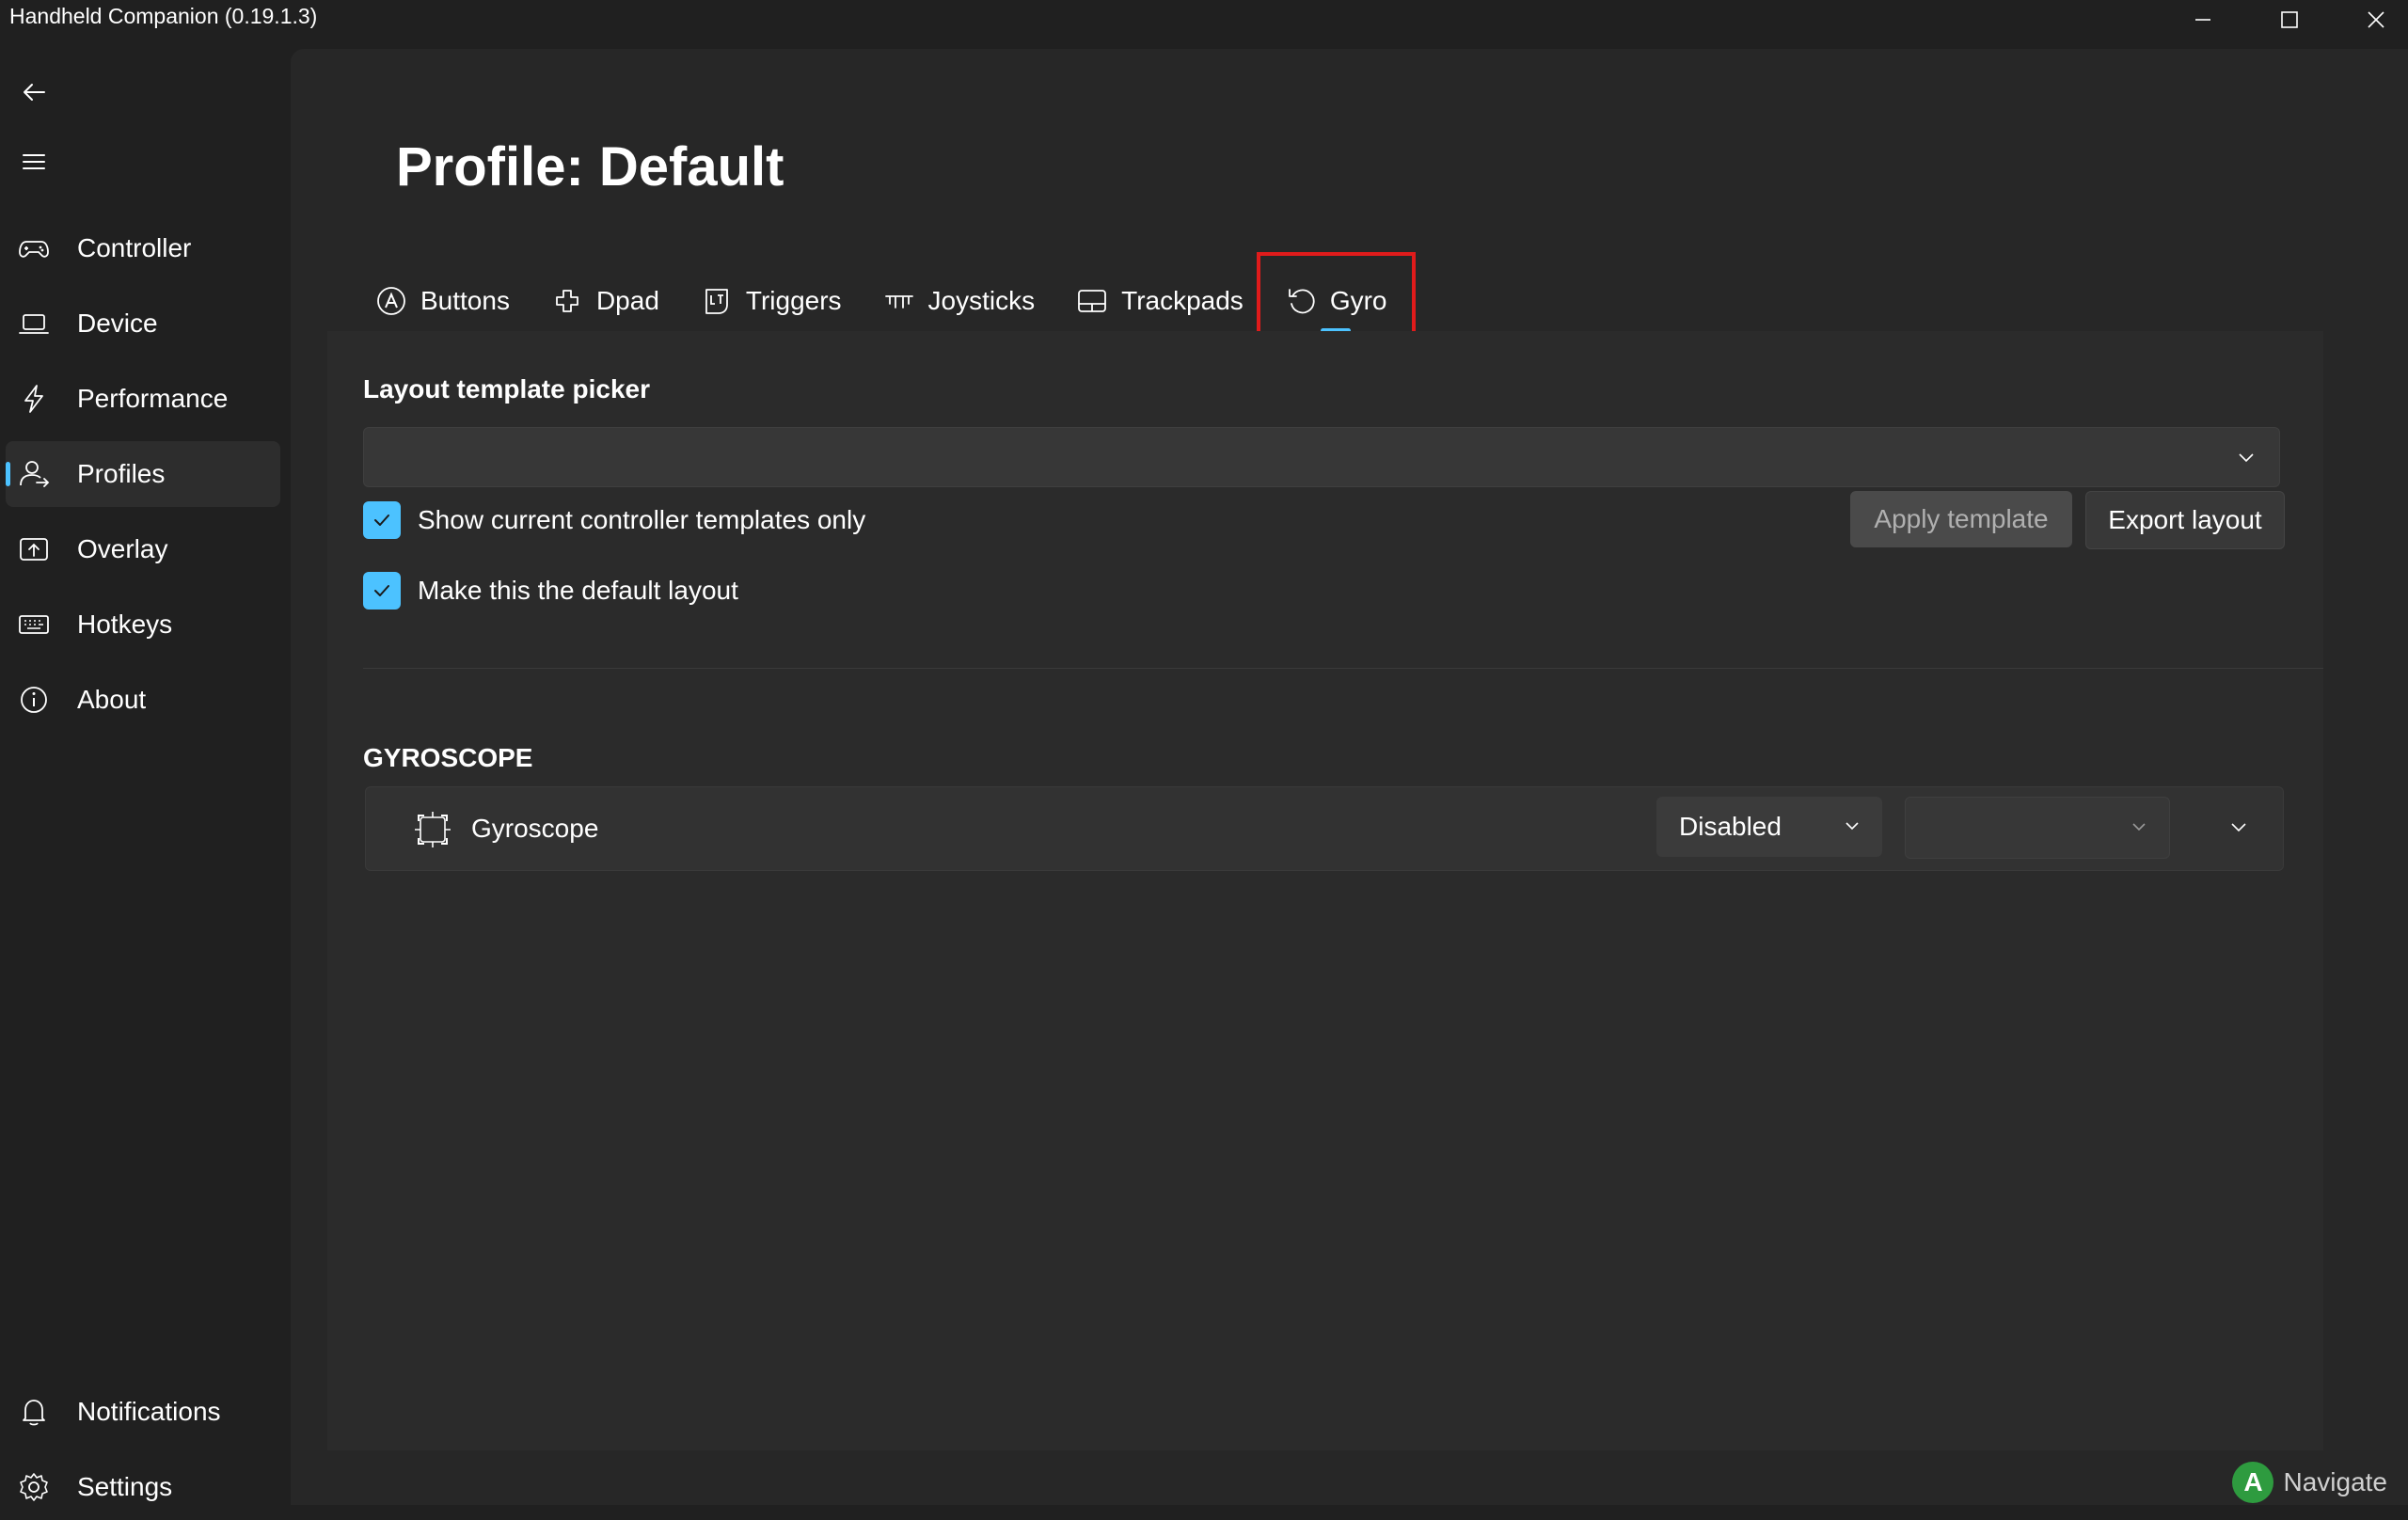 This screenshot has width=2408, height=1520. Describe the element at coordinates (34, 1412) in the screenshot. I see `bell-icon` at that location.